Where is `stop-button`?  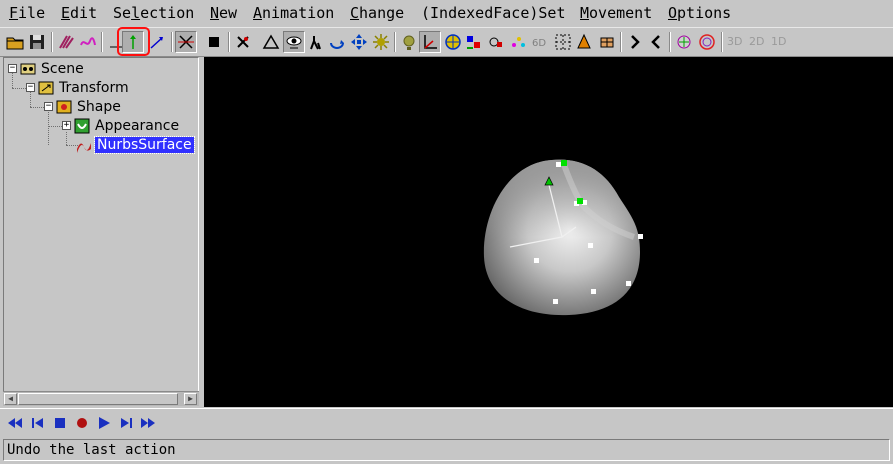
stop-button is located at coordinates (214, 42).